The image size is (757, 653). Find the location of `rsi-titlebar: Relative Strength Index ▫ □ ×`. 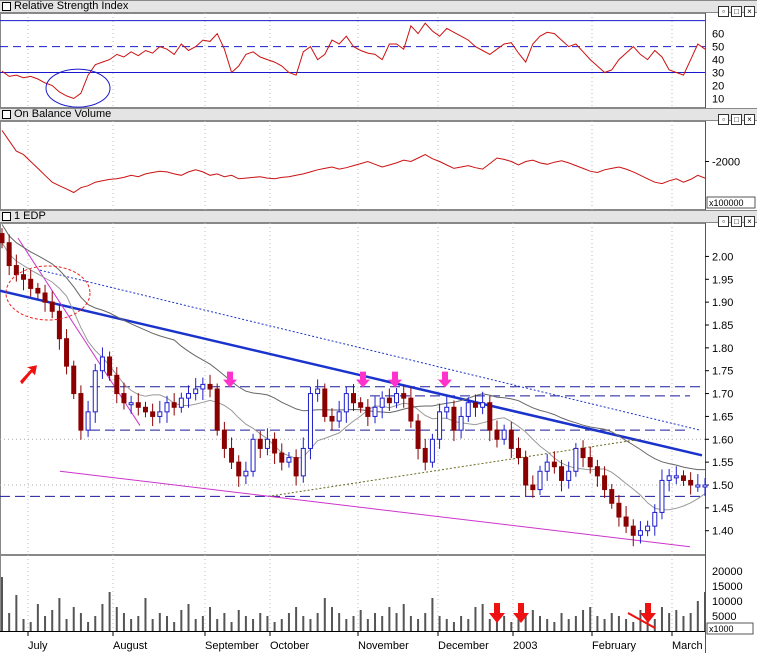

rsi-titlebar: Relative Strength Index ▫ □ × is located at coordinates (378, 8).